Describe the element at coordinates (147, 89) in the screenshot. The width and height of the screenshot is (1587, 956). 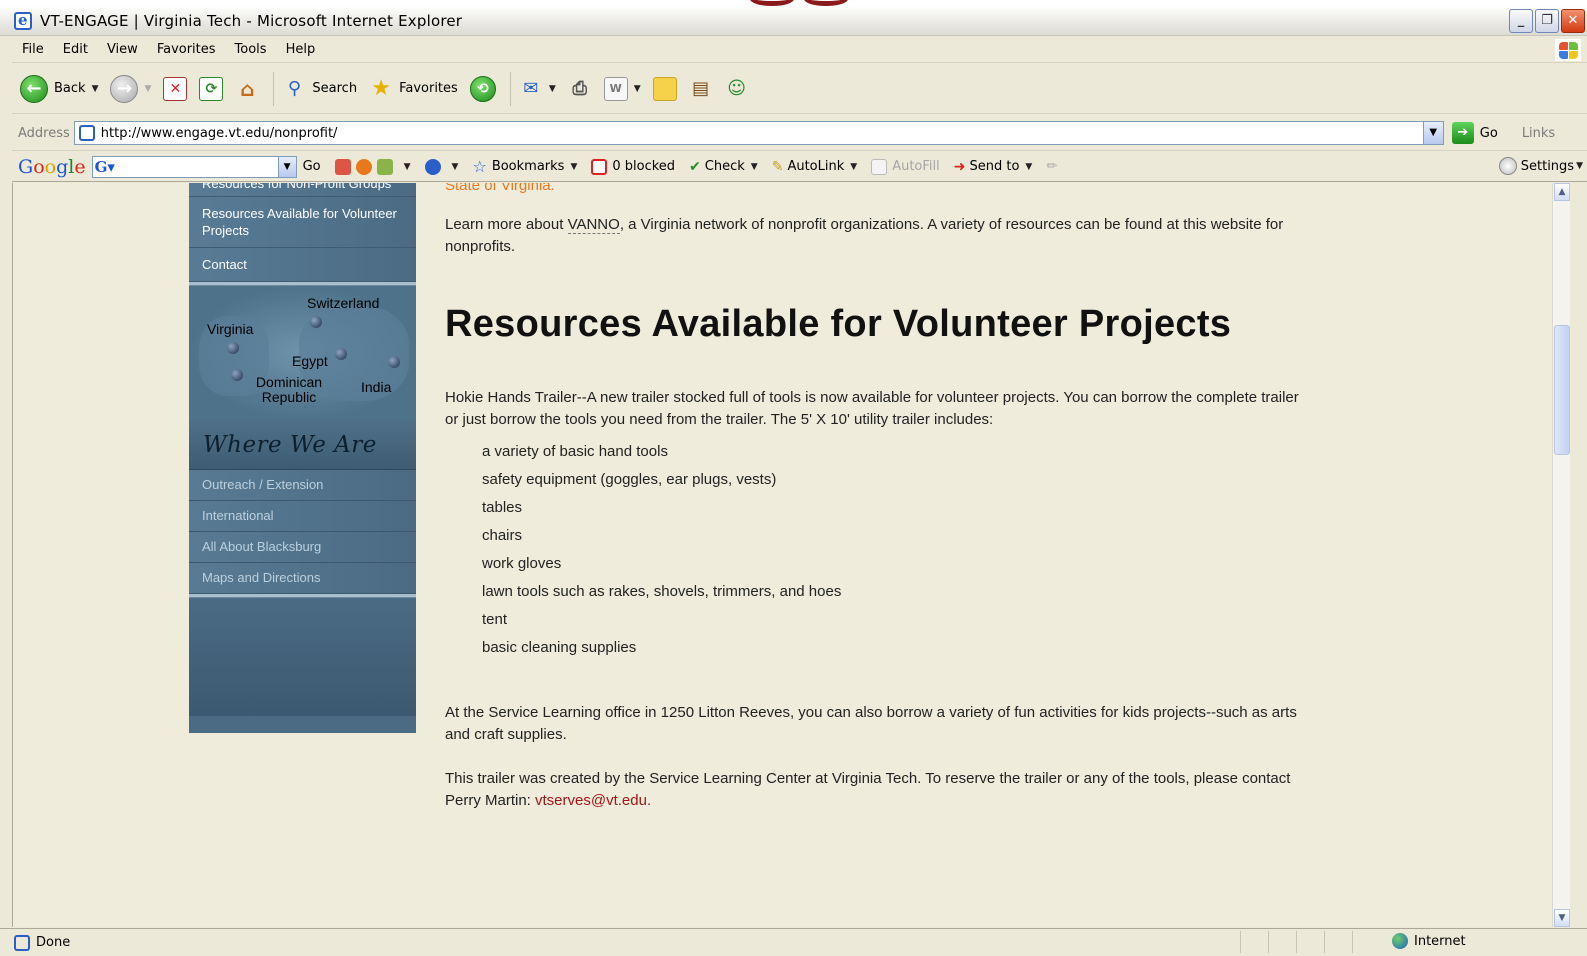
I see `forward-dropdown-icon: ▼` at that location.